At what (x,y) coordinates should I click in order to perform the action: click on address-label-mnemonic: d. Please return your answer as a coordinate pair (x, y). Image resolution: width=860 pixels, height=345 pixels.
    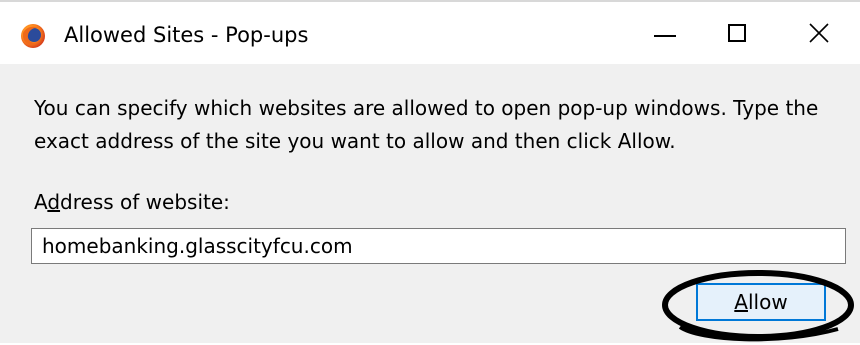
    Looking at the image, I should click on (54, 202).